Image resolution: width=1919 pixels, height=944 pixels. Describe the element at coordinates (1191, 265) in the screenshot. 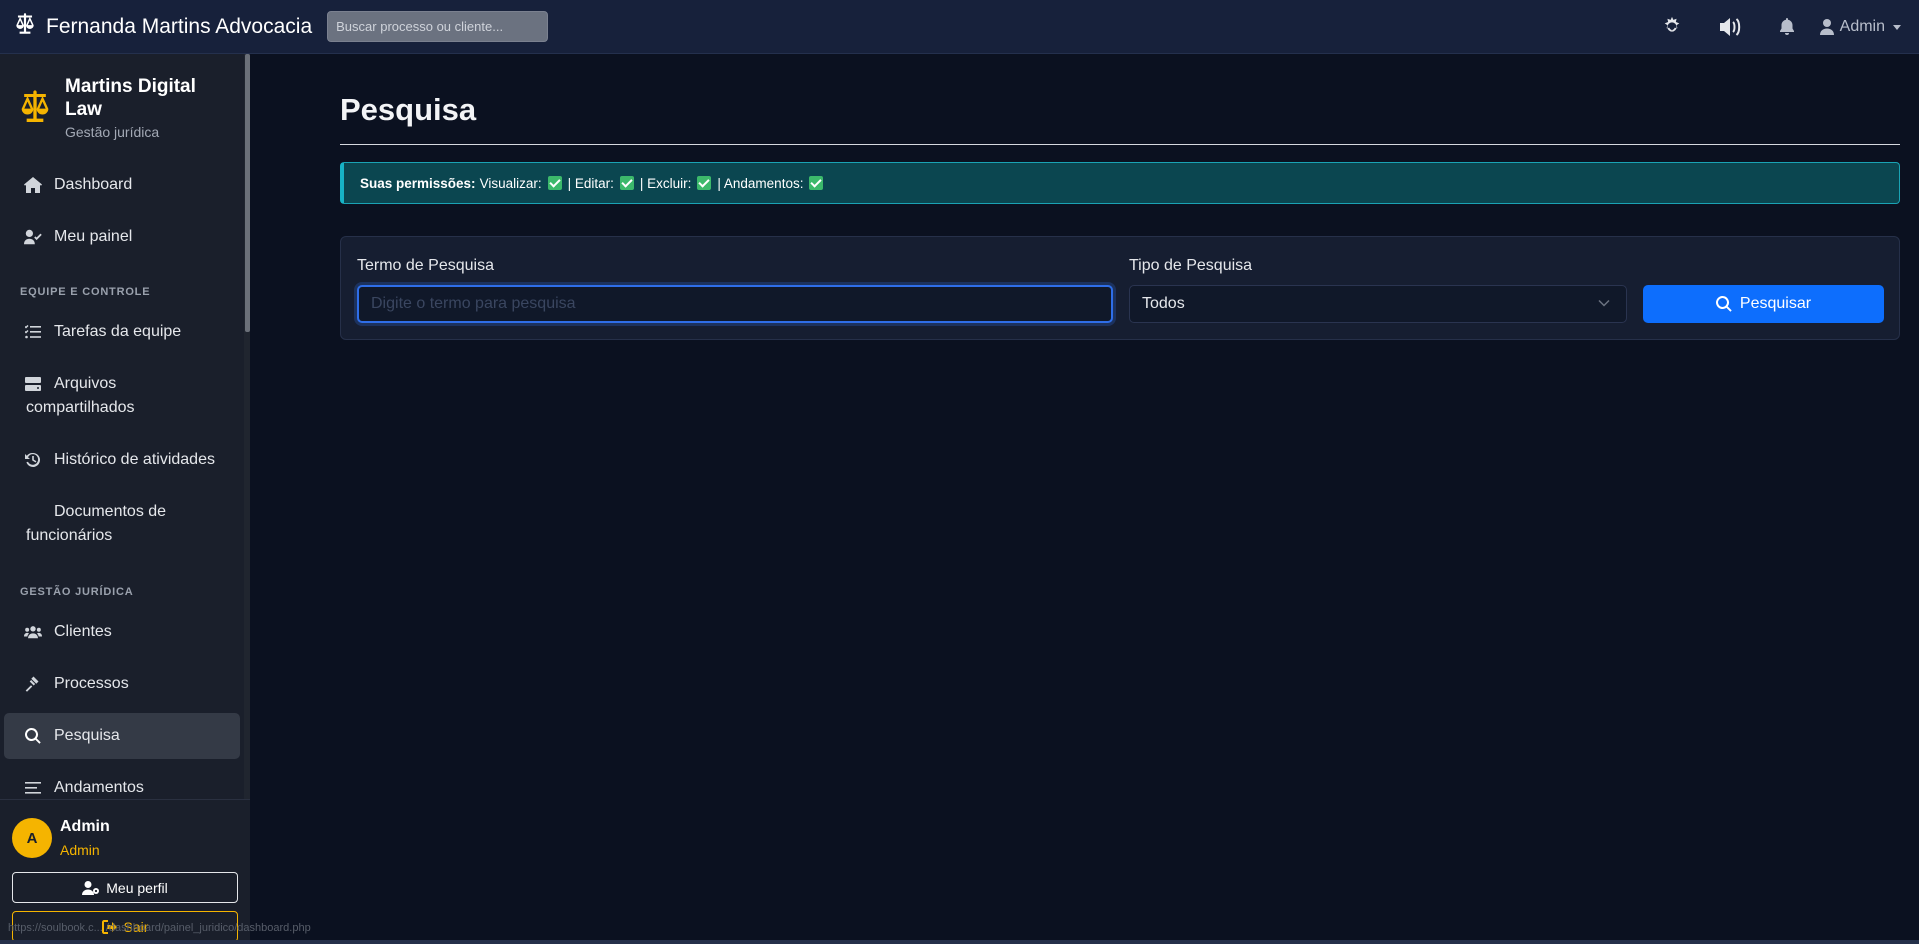

I see `search-type-label: Tipo de Pesquisa` at that location.